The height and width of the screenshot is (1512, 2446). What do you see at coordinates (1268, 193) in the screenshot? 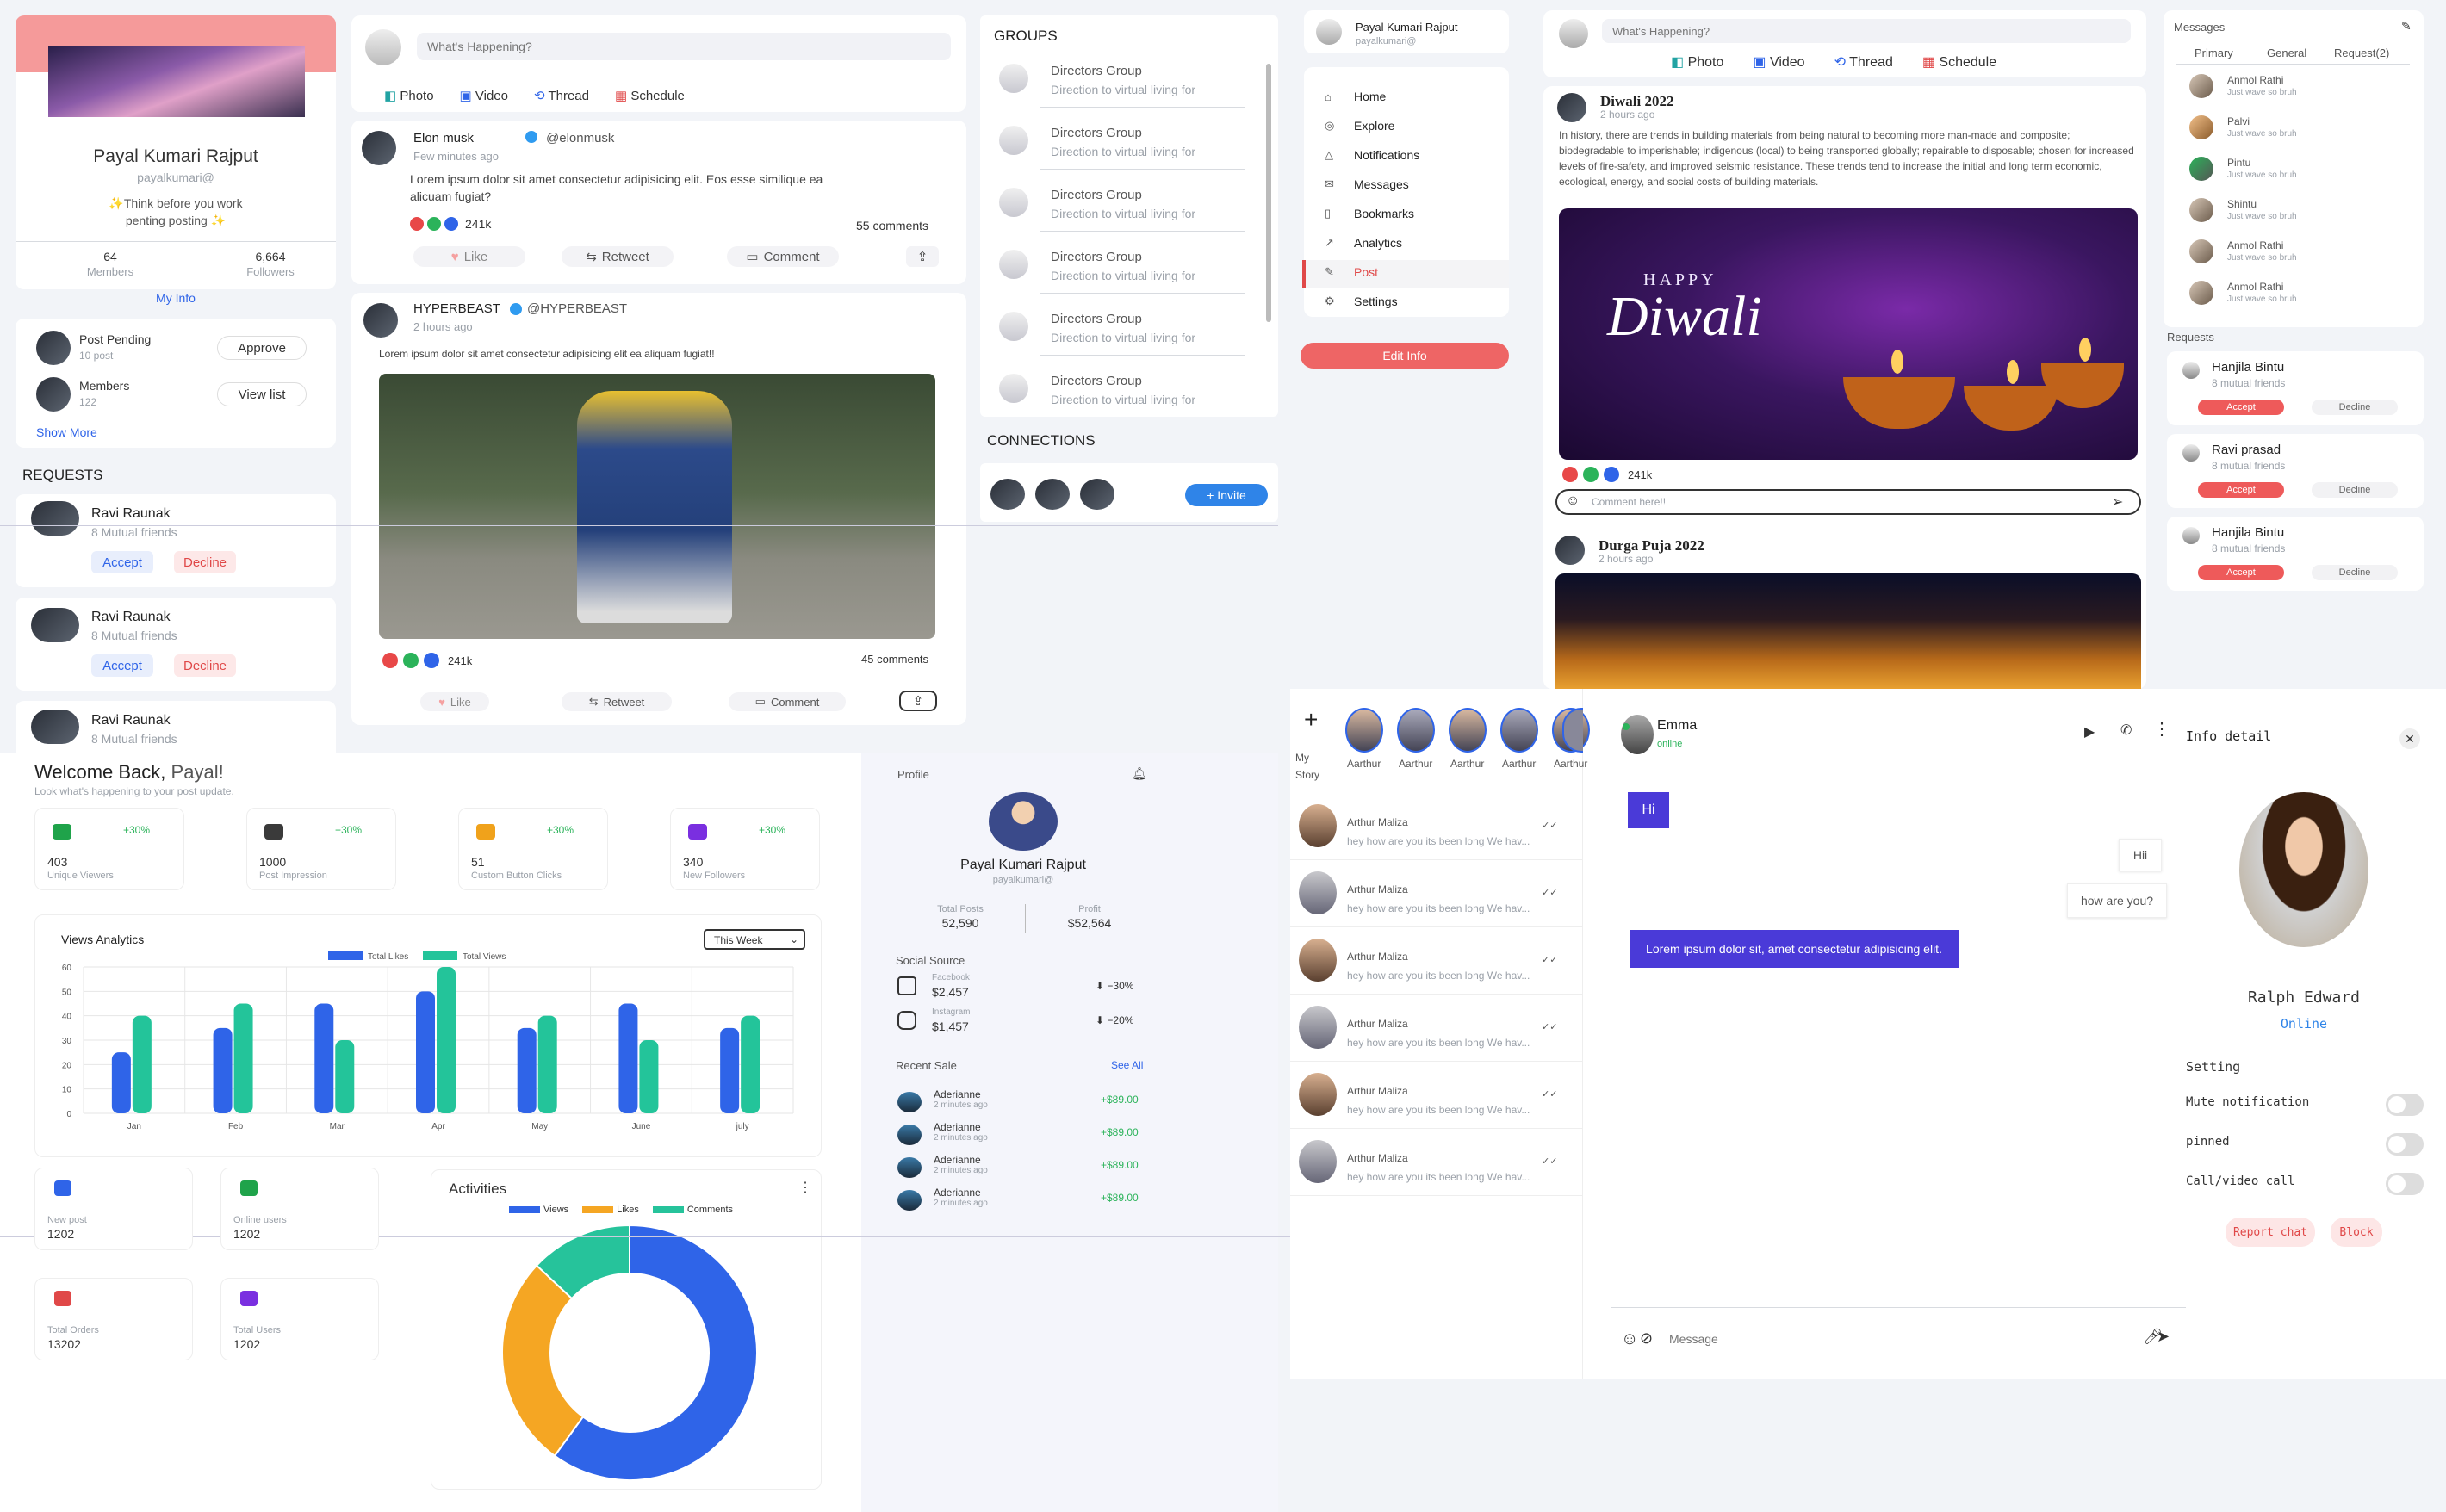
I see `scrollbar` at bounding box center [1268, 193].